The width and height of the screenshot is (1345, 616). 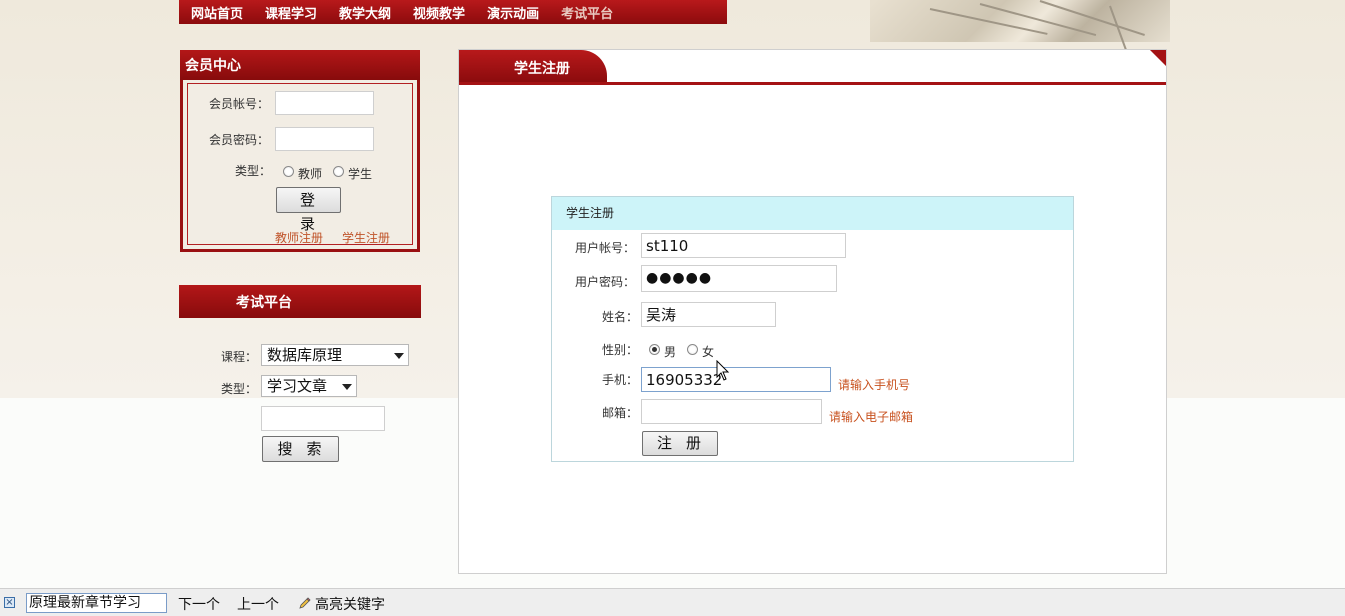 I want to click on phone-input, so click(x=736, y=379).